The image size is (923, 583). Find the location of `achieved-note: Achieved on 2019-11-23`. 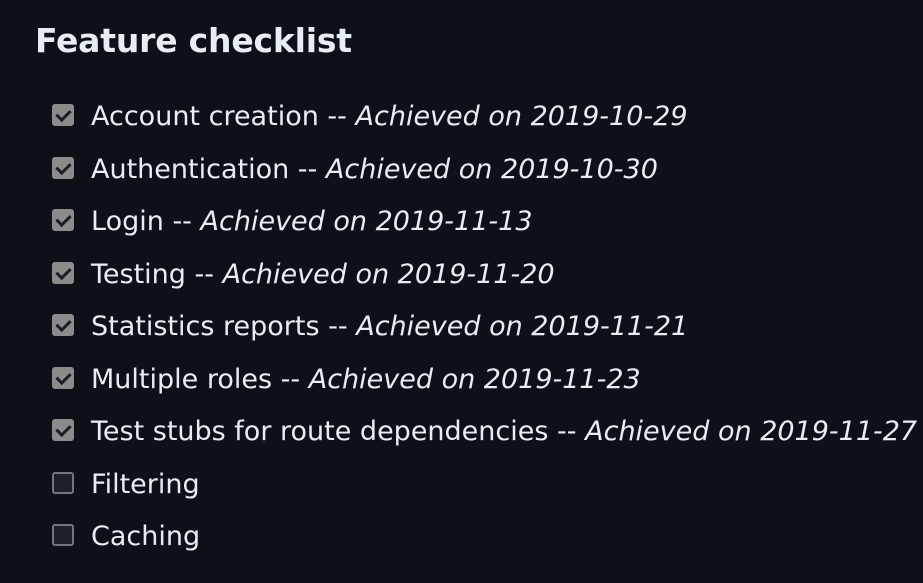

achieved-note: Achieved on 2019-11-23 is located at coordinates (474, 379).